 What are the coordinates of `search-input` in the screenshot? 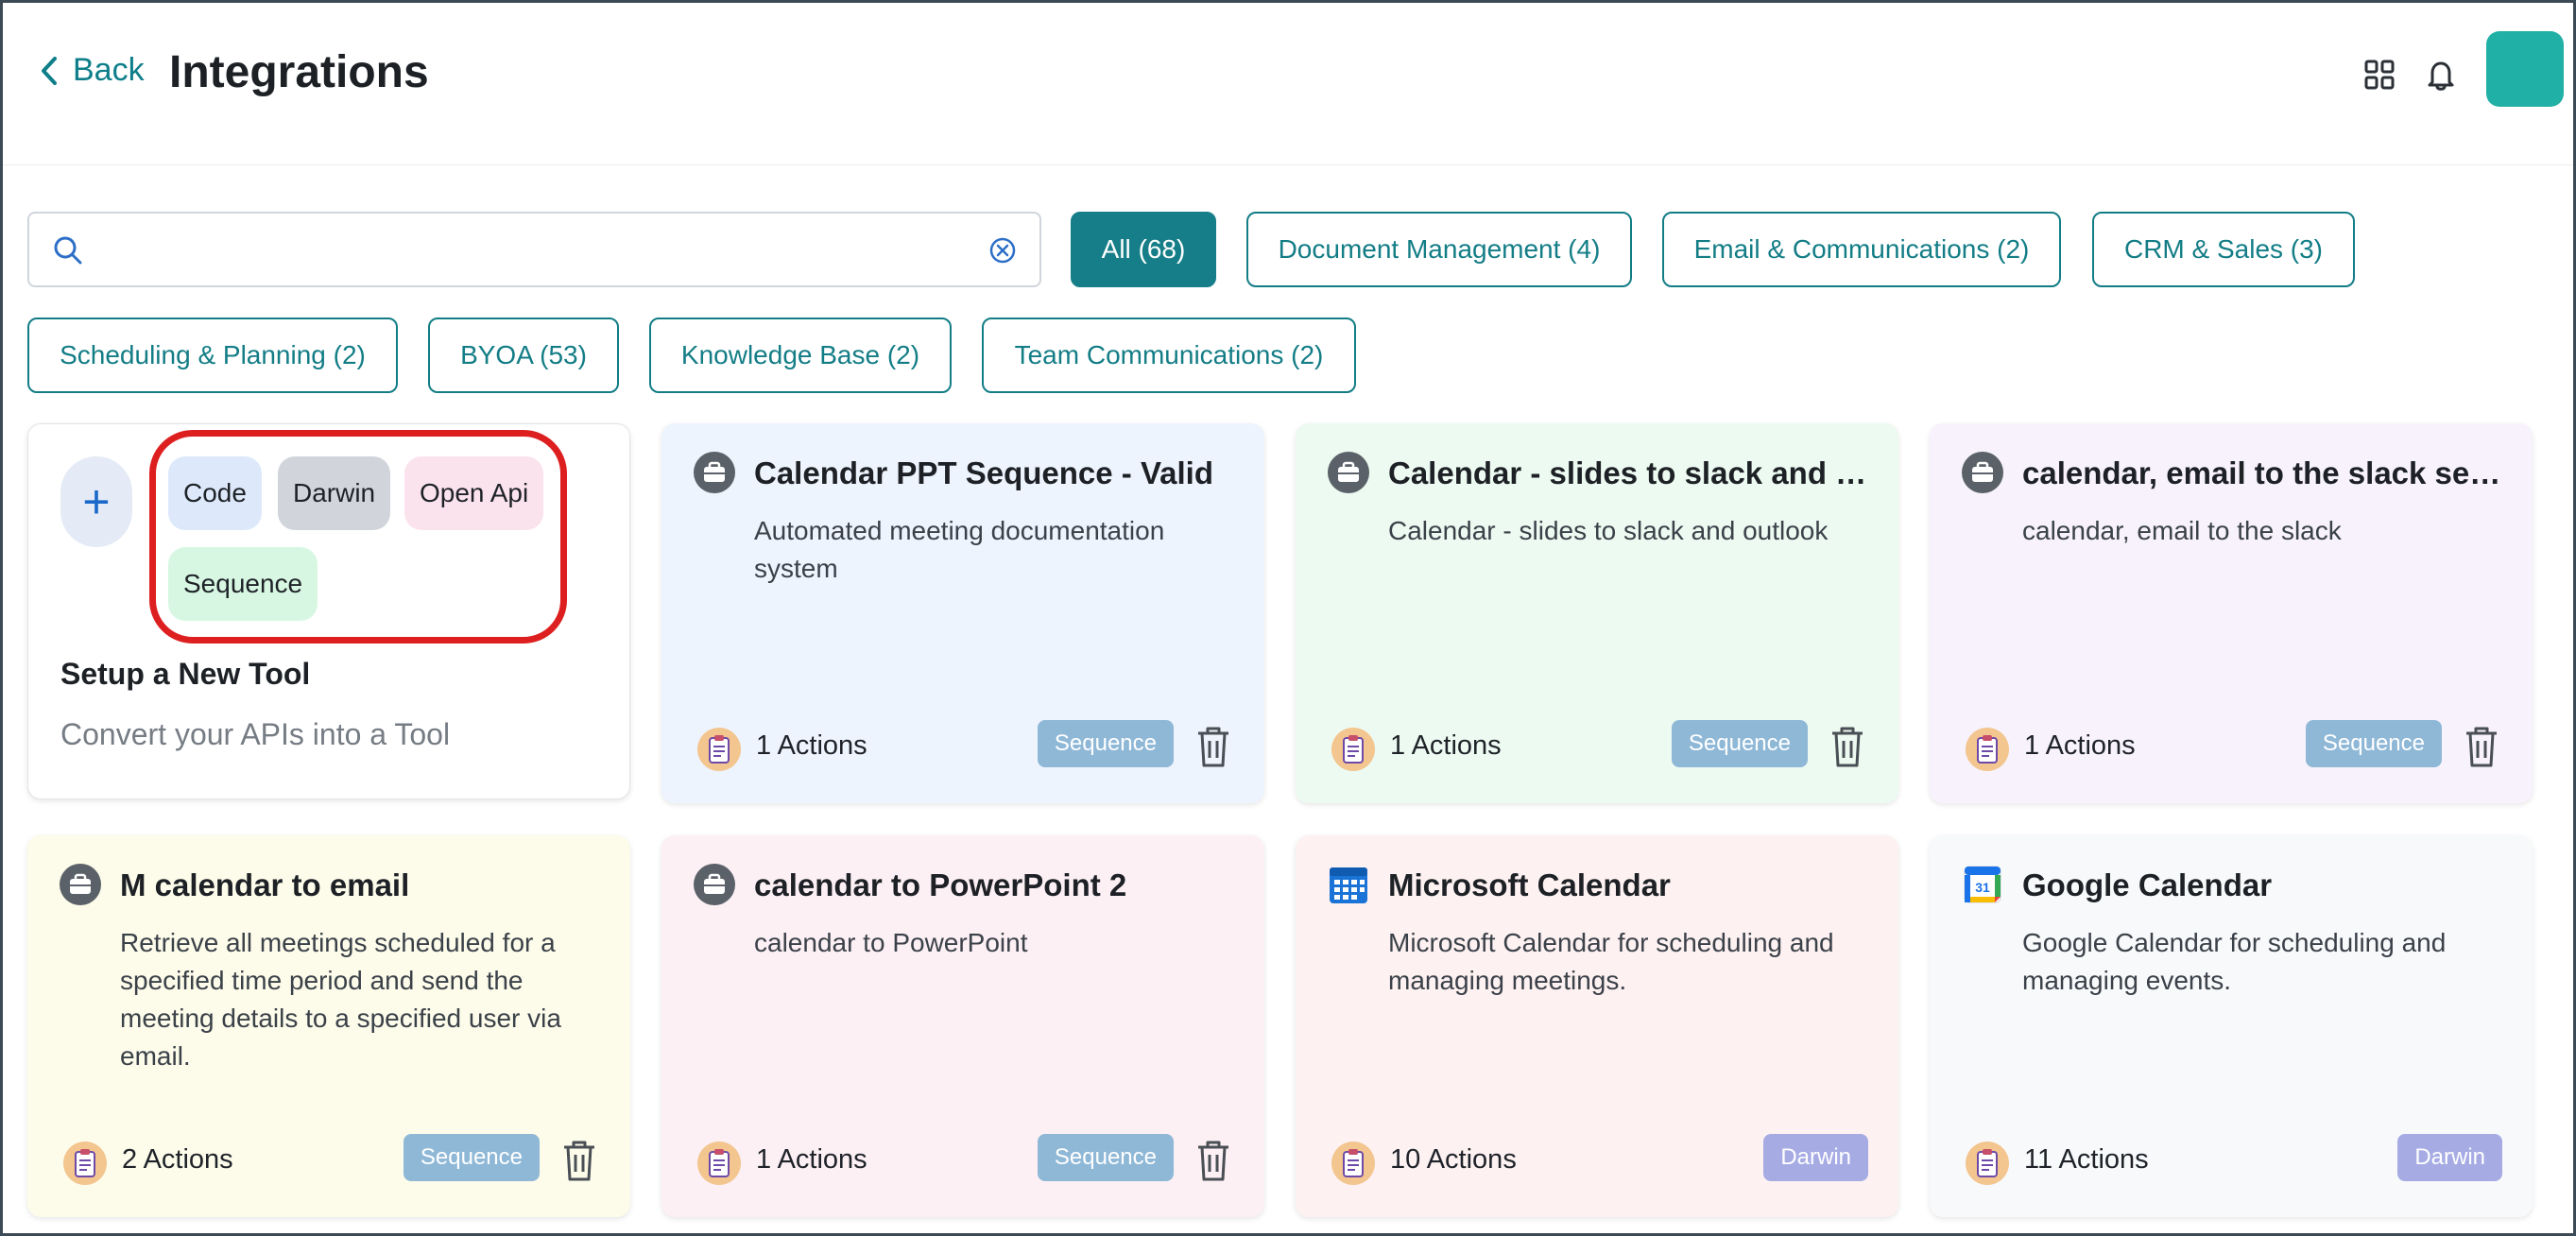 It's located at (540, 250).